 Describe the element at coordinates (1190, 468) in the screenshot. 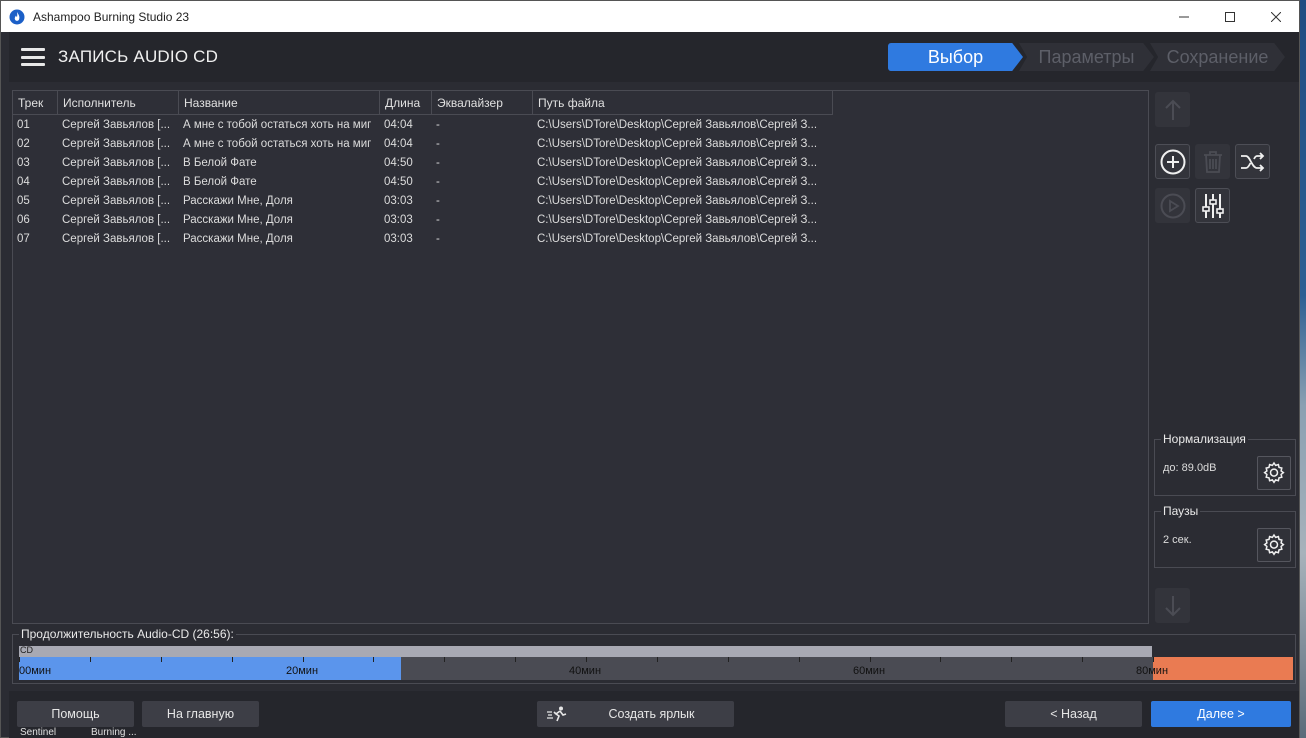

I see `normalization-value: до: 89.0dB` at that location.